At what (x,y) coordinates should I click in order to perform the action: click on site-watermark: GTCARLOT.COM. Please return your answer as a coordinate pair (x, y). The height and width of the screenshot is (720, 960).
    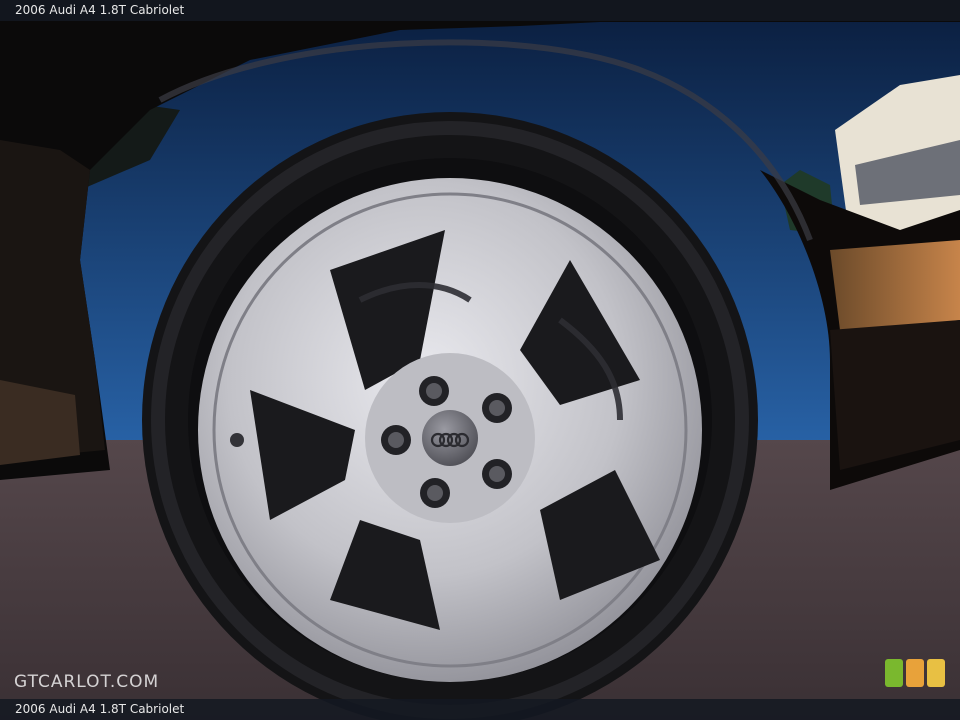
    Looking at the image, I should click on (87, 682).